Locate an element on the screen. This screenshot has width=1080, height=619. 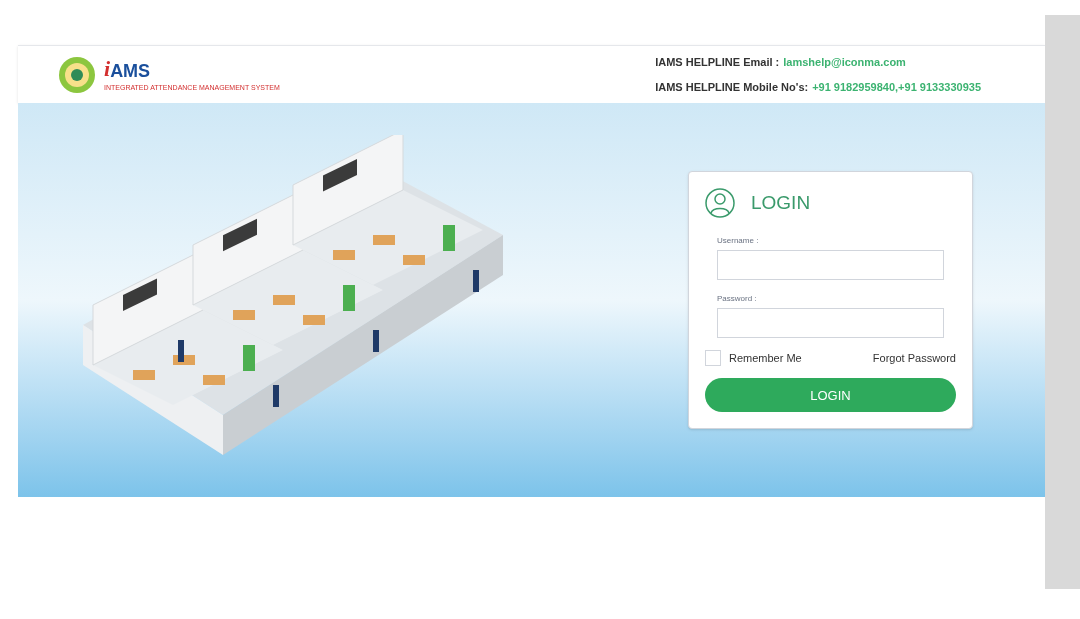
user-icon is located at coordinates (720, 202).